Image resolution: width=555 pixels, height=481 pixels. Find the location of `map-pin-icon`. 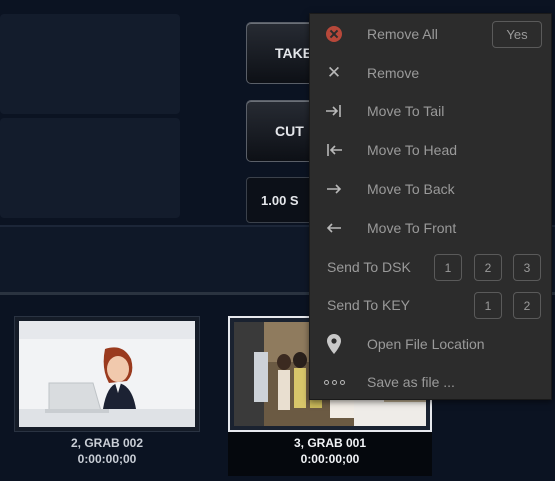

map-pin-icon is located at coordinates (334, 344).